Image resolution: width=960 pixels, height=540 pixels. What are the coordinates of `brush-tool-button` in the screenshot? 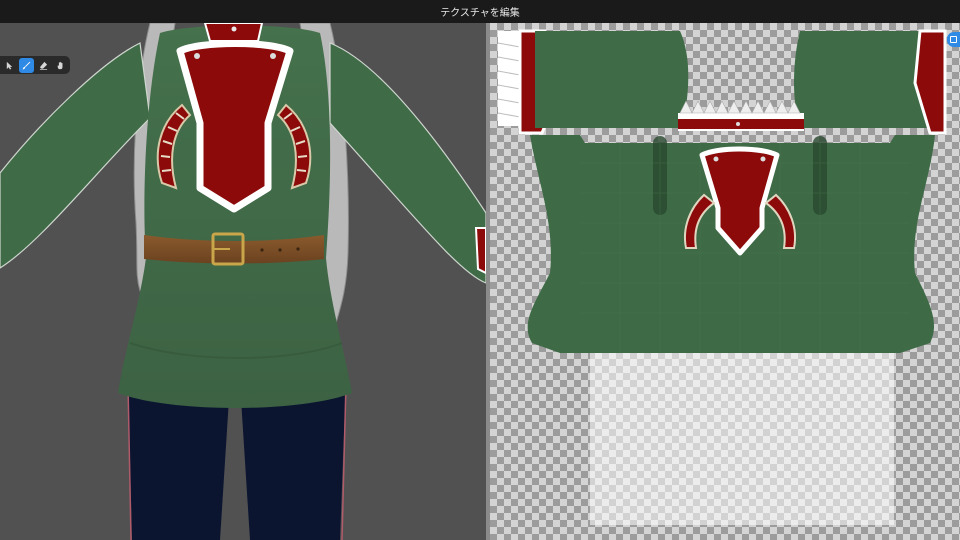 It's located at (26, 65).